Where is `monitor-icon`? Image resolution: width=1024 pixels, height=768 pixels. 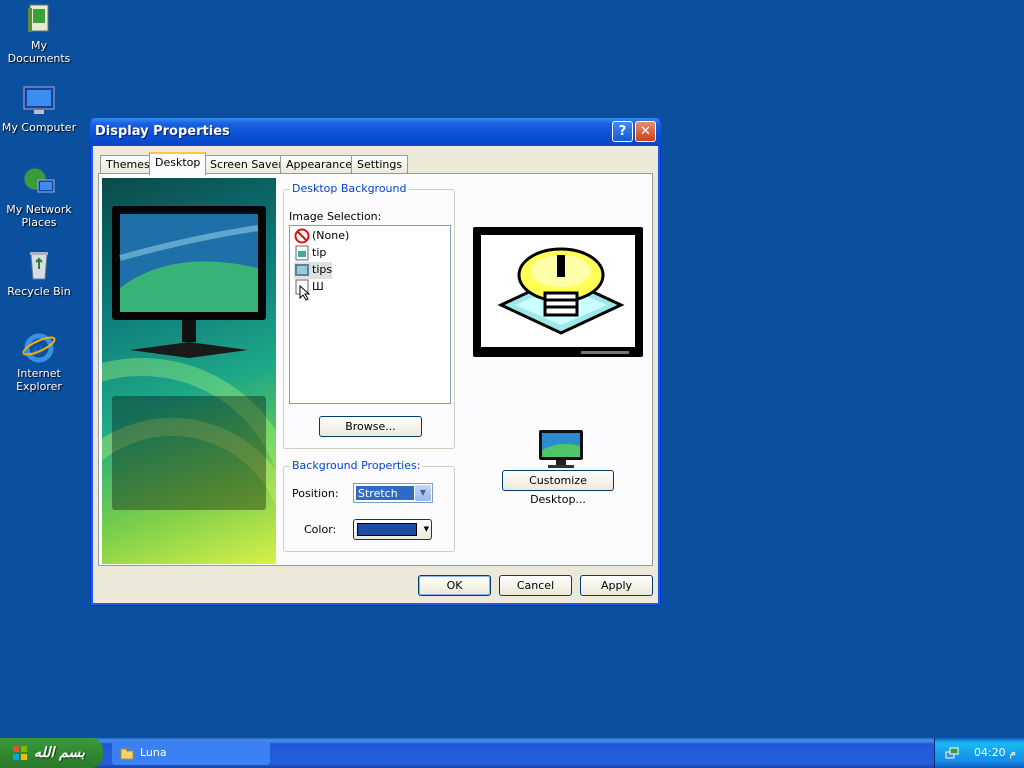
monitor-icon is located at coordinates (561, 449).